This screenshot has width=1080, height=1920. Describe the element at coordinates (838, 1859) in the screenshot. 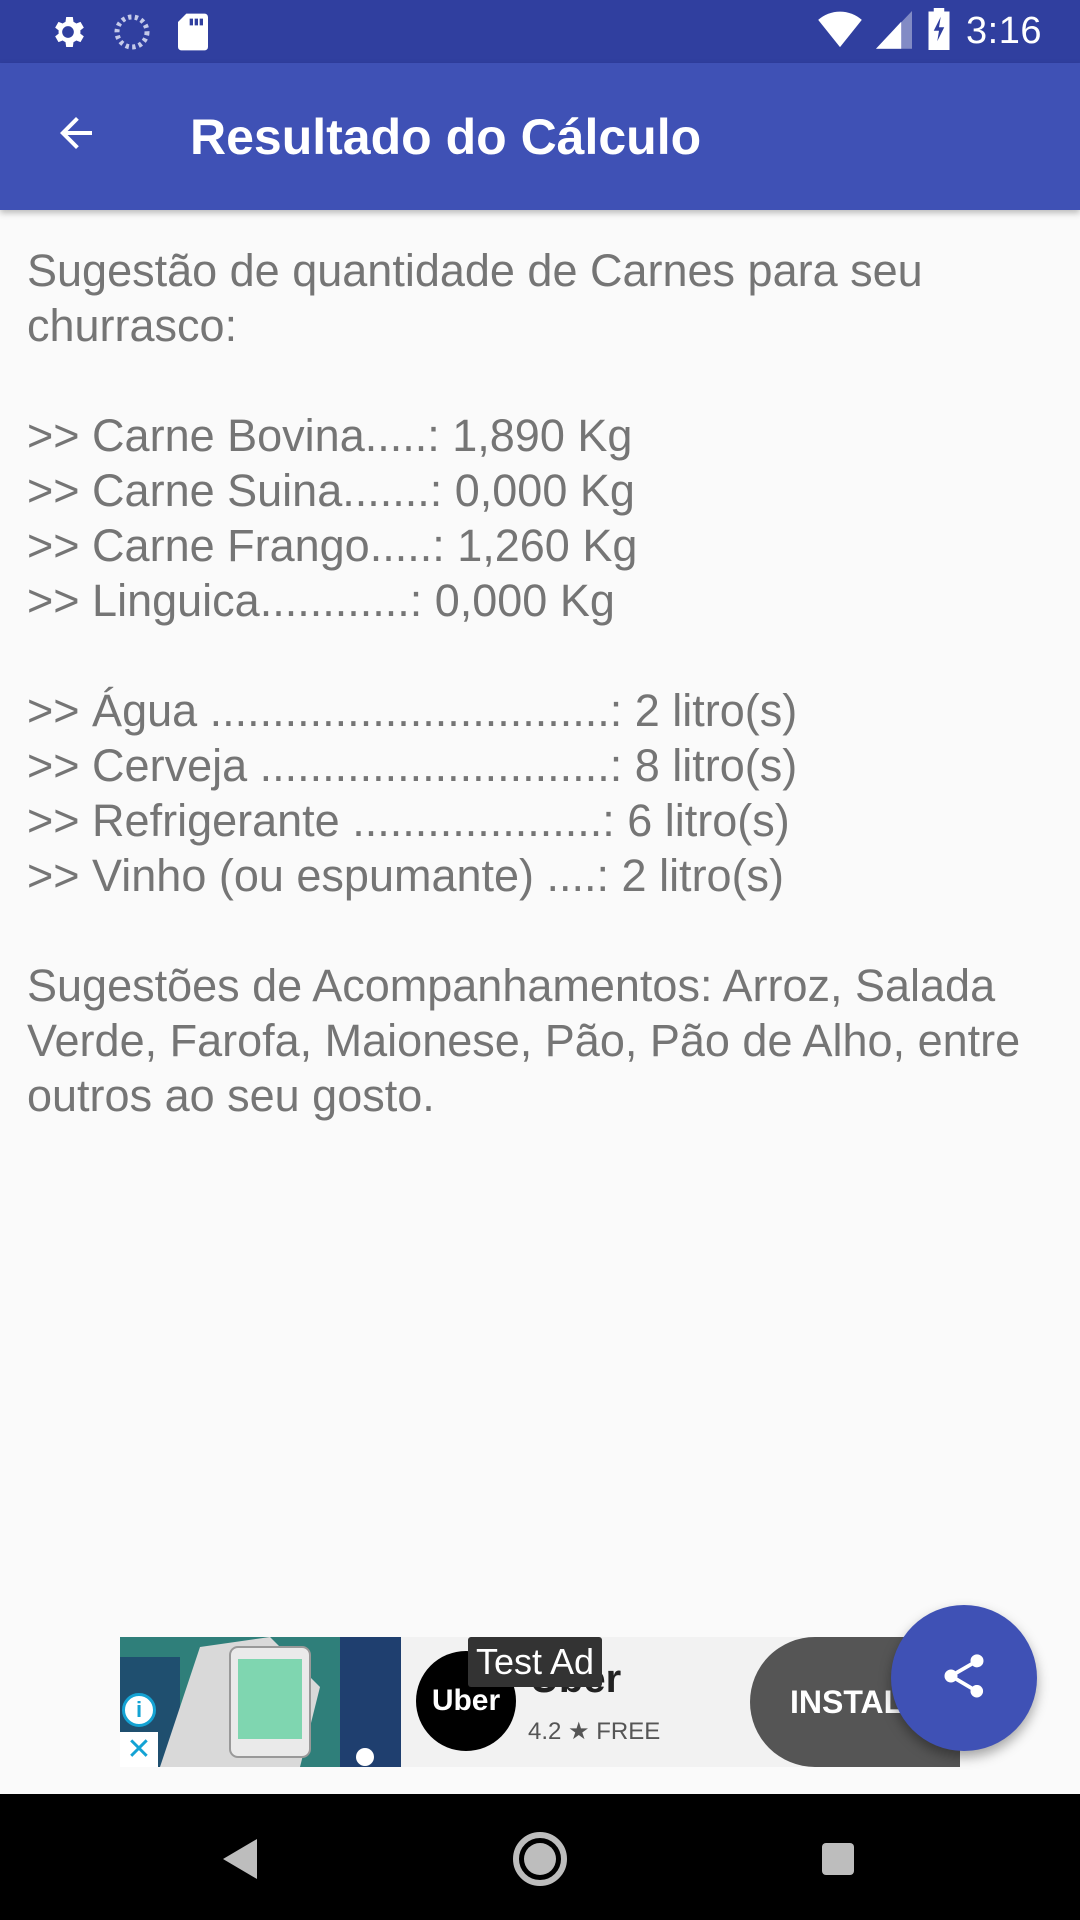

I see `recents-square-icon` at that location.